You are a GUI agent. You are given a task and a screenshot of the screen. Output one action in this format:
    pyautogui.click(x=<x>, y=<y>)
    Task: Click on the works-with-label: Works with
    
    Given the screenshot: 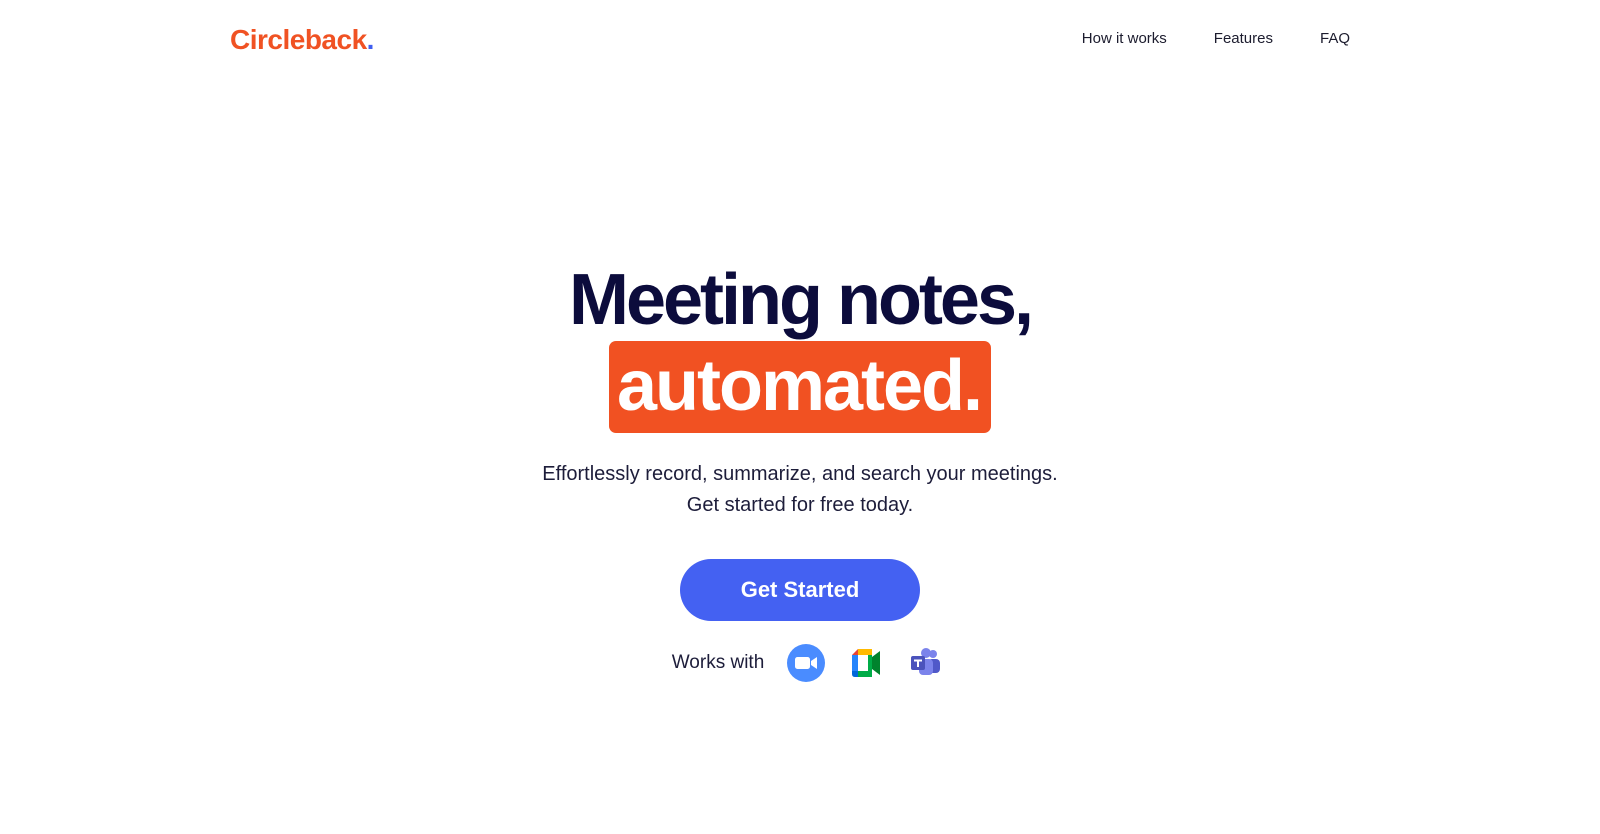 What is the action you would take?
    pyautogui.click(x=718, y=662)
    